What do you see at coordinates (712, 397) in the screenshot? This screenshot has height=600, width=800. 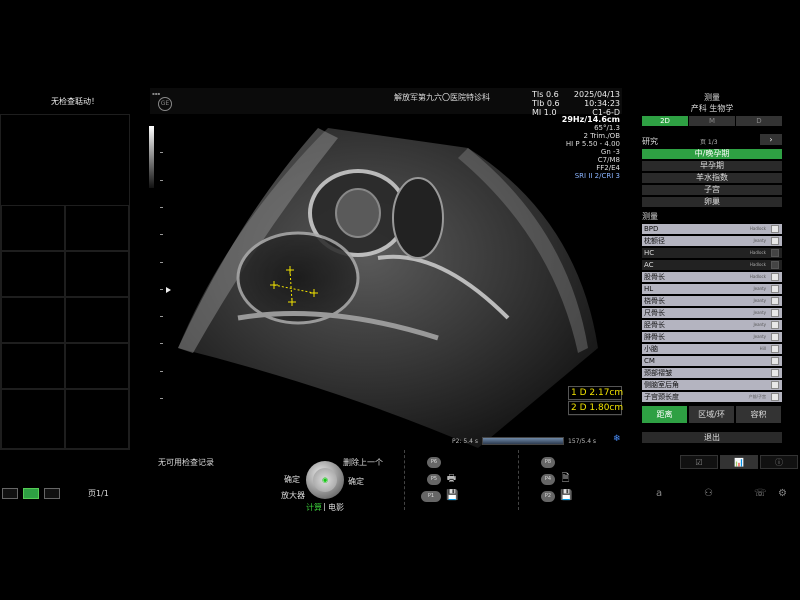 I see `measure-item: 子宫颈长度 产前/子宫` at bounding box center [712, 397].